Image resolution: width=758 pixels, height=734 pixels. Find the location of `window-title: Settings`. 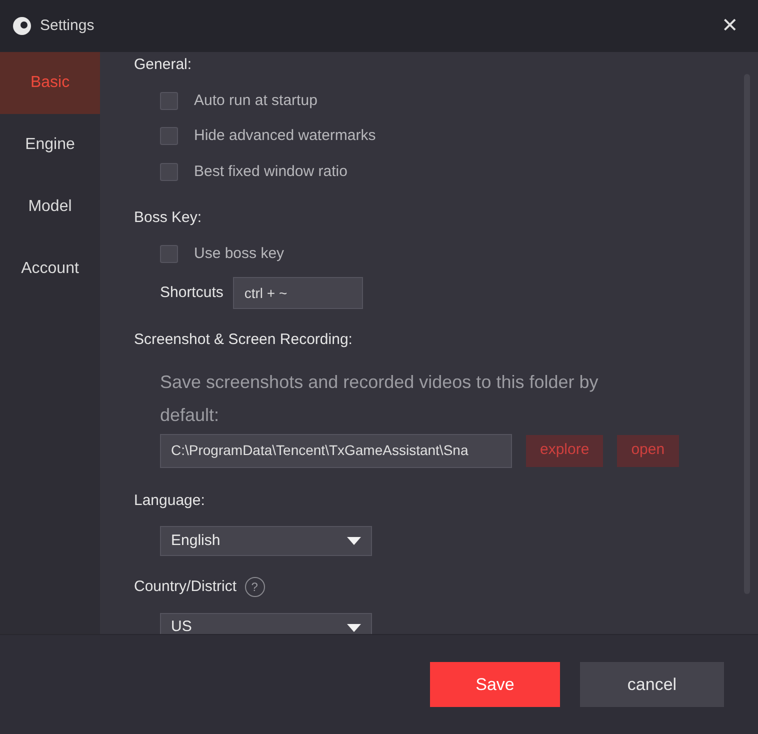

window-title: Settings is located at coordinates (67, 26).